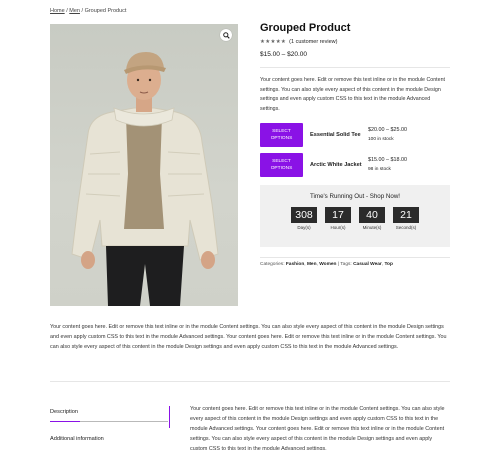 The image size is (500, 450). Describe the element at coordinates (381, 139) in the screenshot. I see `grouped-item-stock: 100 in stock` at that location.